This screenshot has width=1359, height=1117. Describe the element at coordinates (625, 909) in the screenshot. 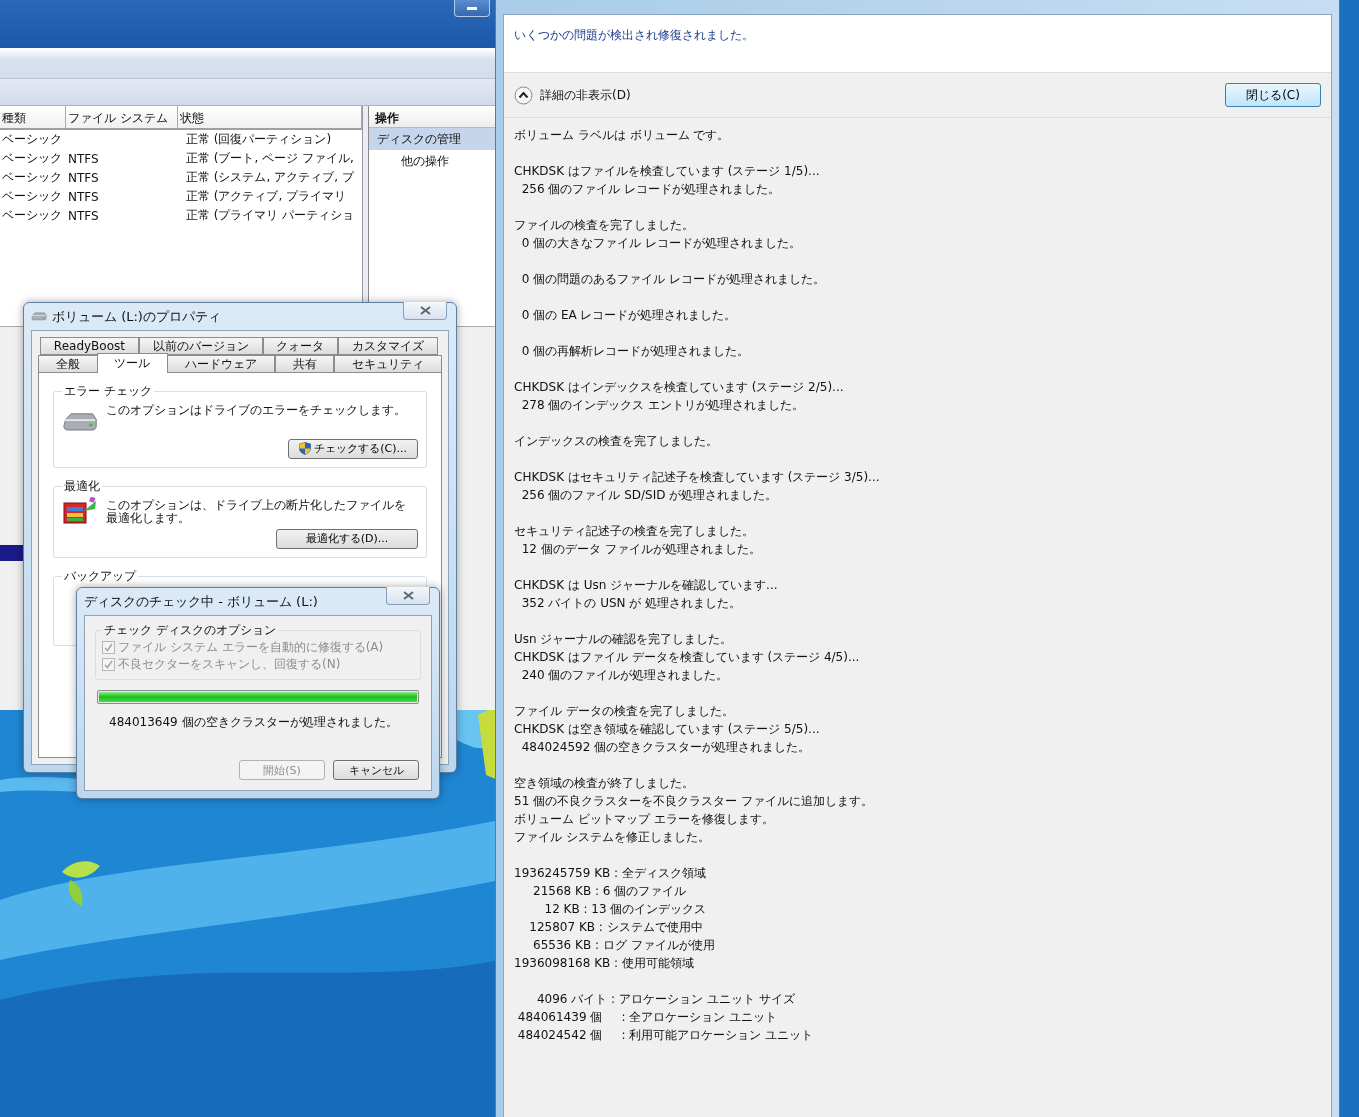

I see `log-line: 12 KB : 13 個のインデックス` at that location.